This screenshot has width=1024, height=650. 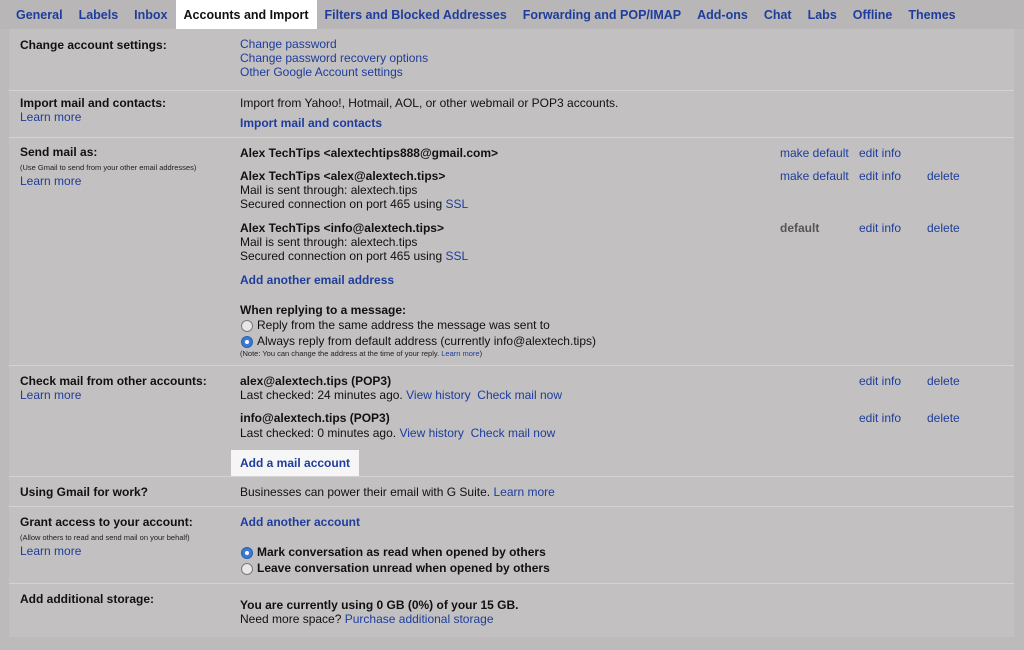 What do you see at coordinates (602, 14) in the screenshot?
I see `tab-forwarding: Forwarding and POP/IMAP` at bounding box center [602, 14].